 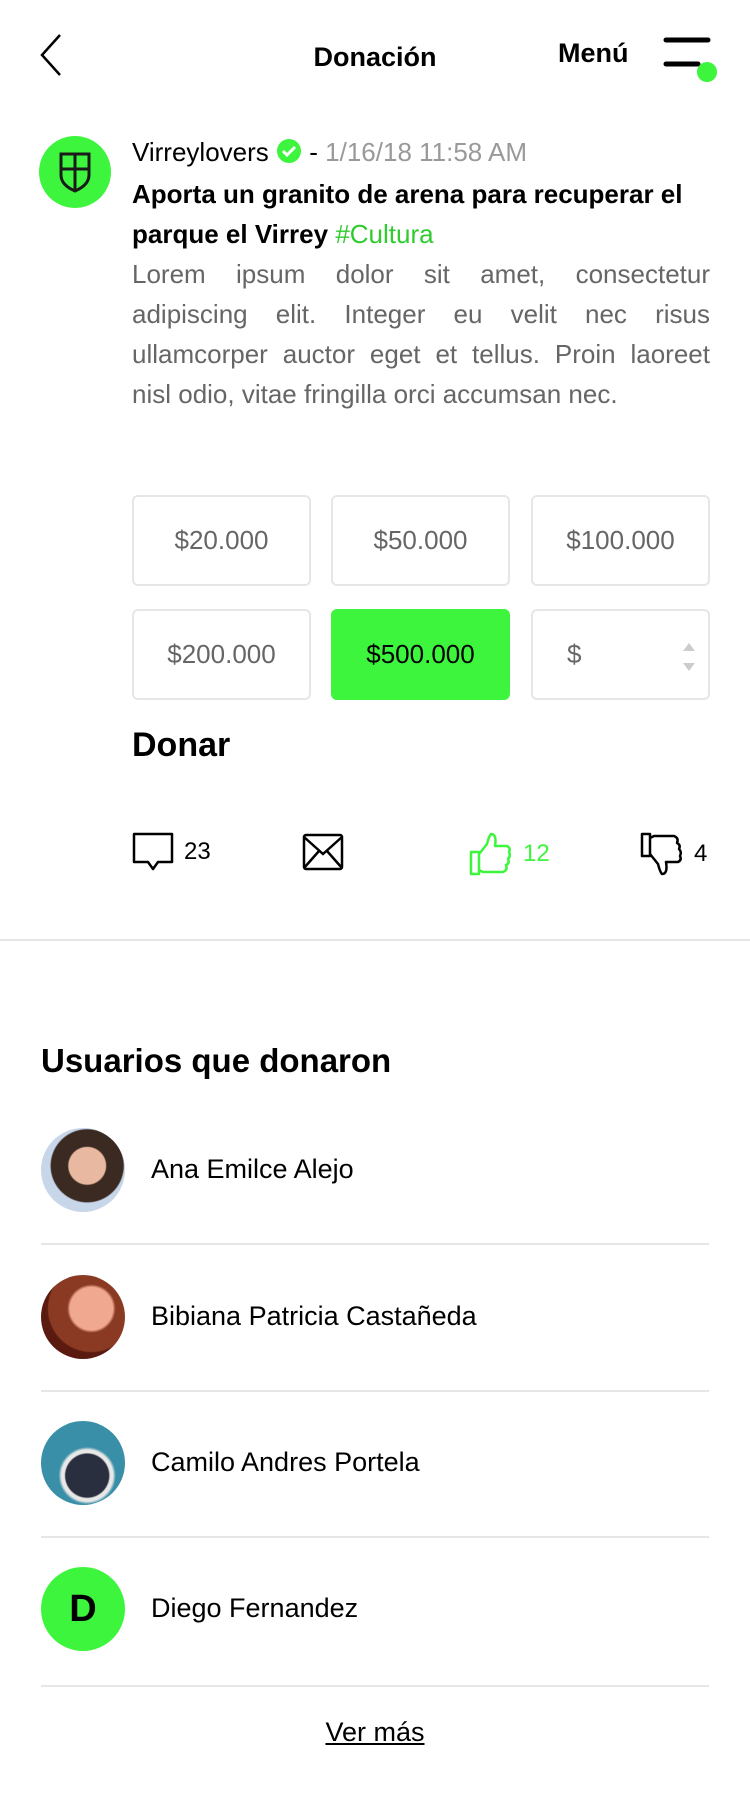 What do you see at coordinates (701, 853) in the screenshot?
I see `dislikes-count: 4` at bounding box center [701, 853].